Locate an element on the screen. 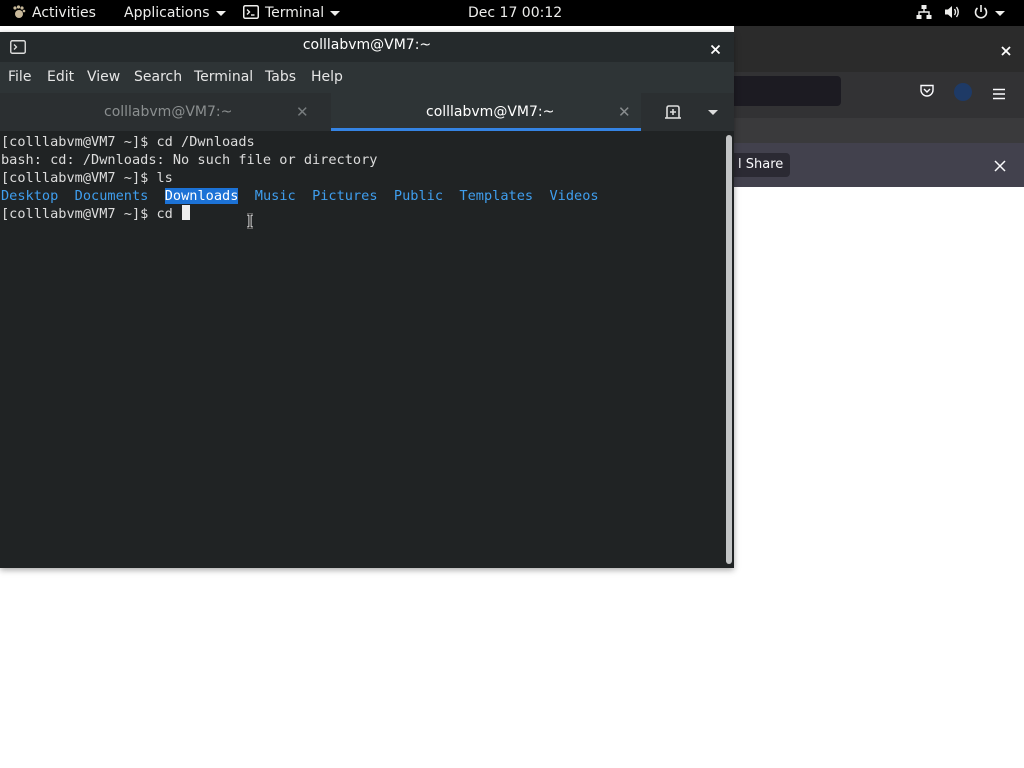 The width and height of the screenshot is (1024, 768). new-tab-icon is located at coordinates (673, 114).